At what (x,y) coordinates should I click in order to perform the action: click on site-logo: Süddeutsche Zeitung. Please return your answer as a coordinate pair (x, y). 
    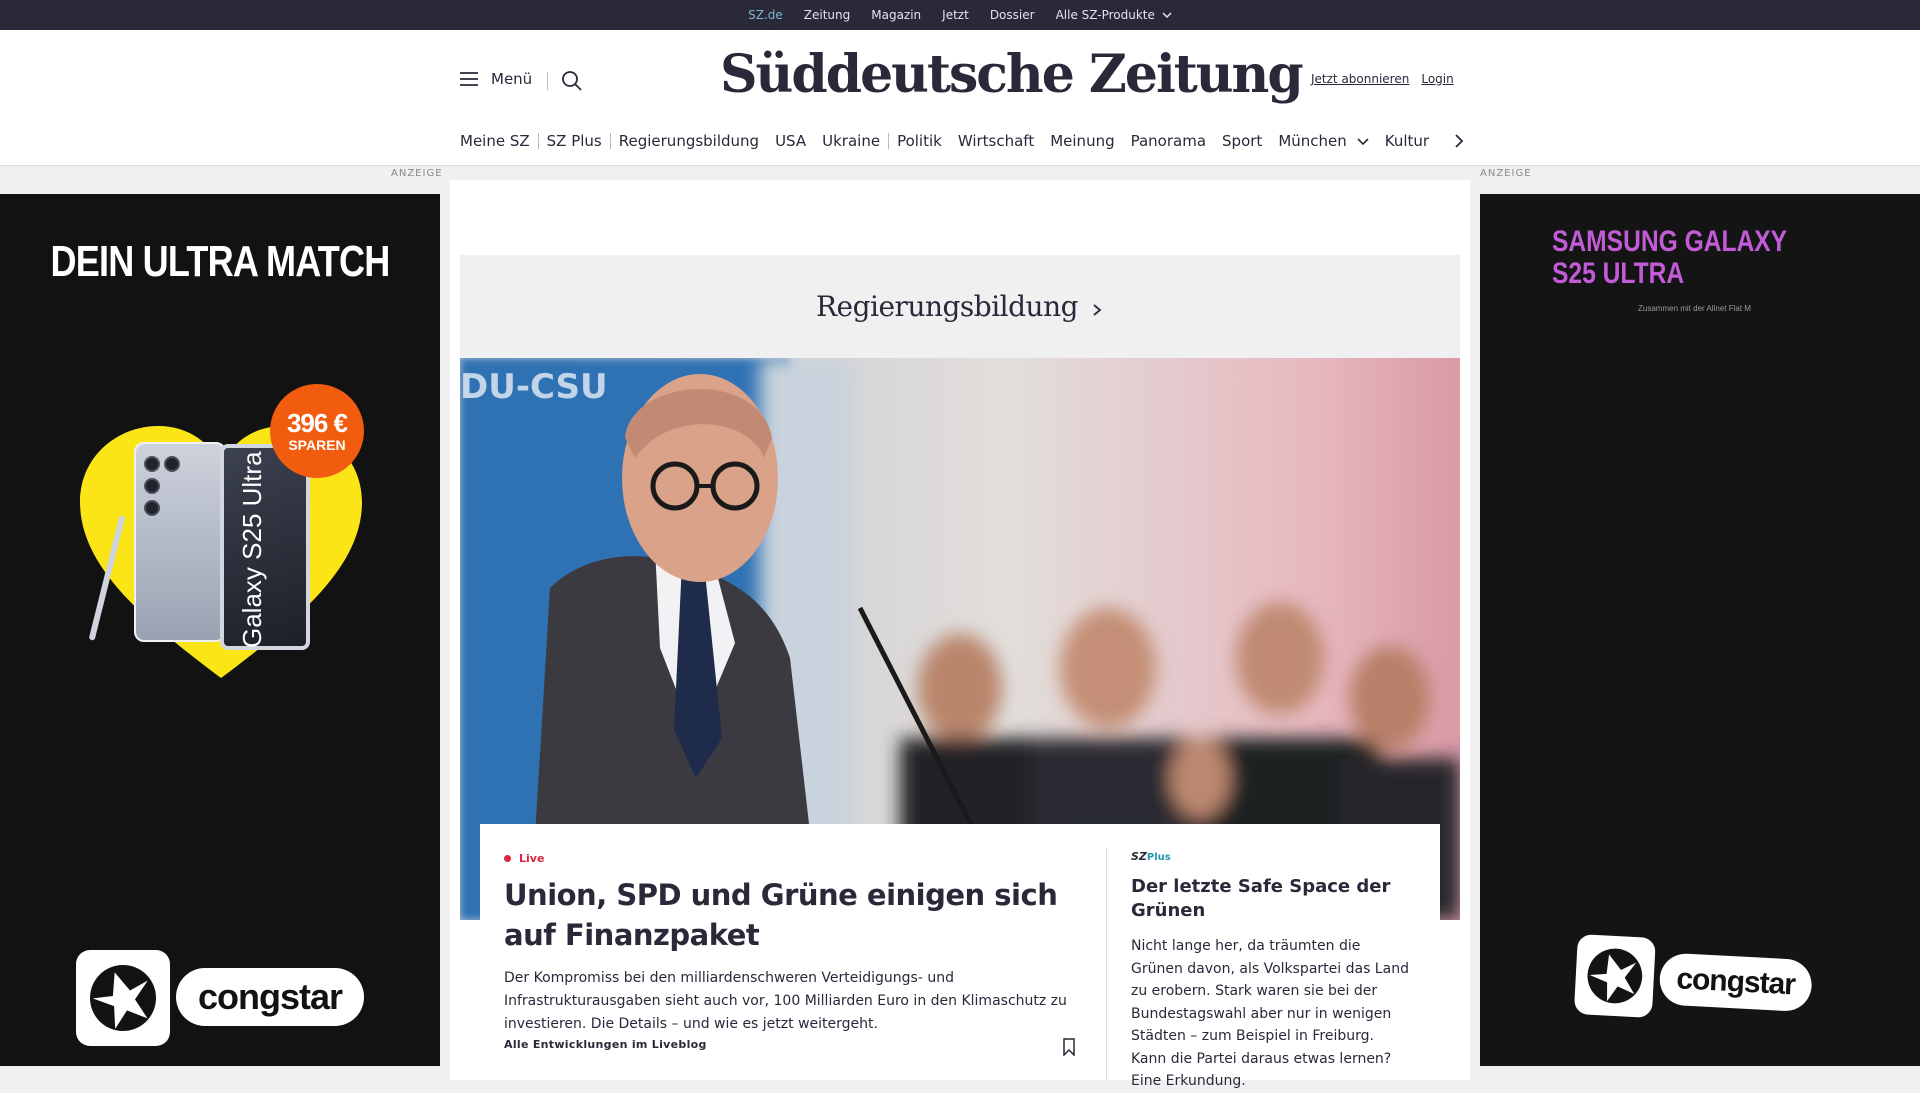
    Looking at the image, I should click on (1012, 79).